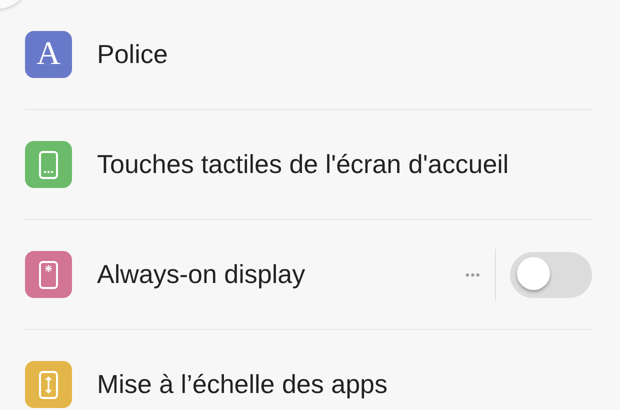 The height and width of the screenshot is (410, 620). Describe the element at coordinates (344, 54) in the screenshot. I see `setting-label: Police` at that location.